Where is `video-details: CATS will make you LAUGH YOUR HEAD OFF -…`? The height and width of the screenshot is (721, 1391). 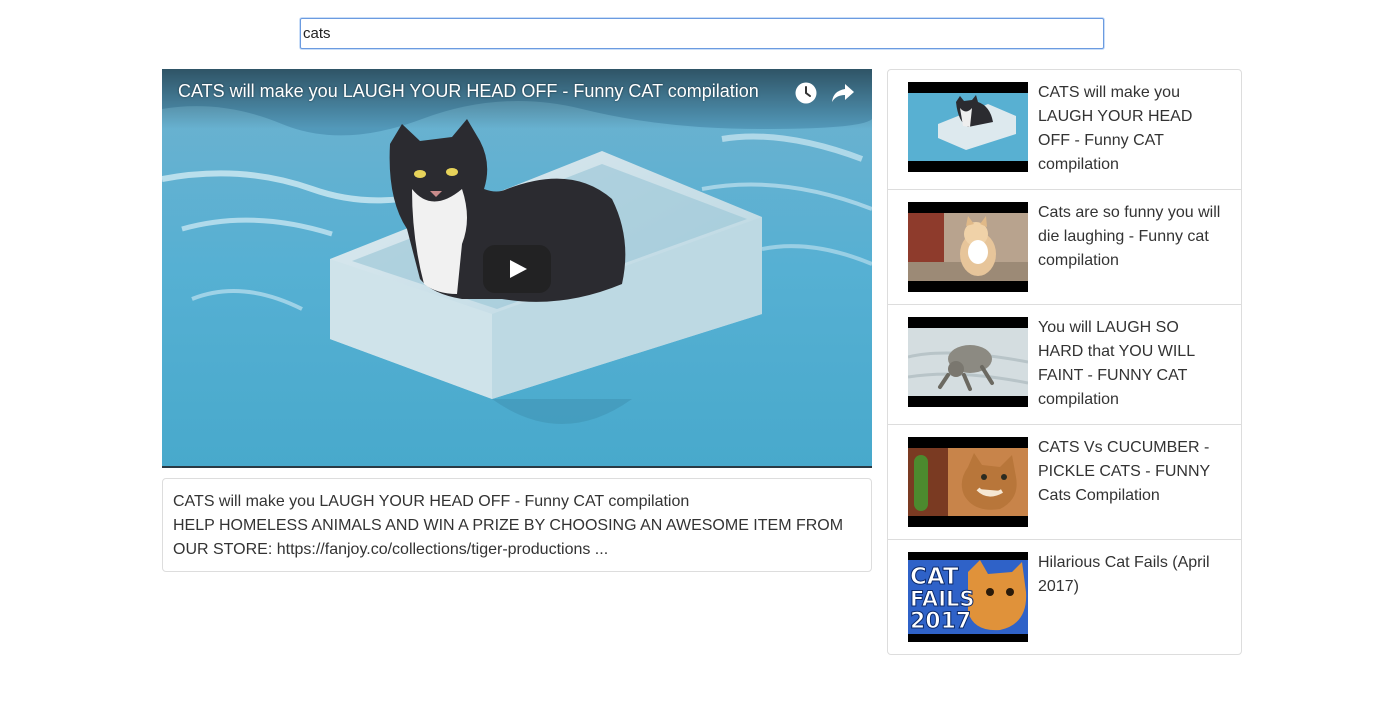
video-details: CATS will make you LAUGH YOUR HEAD OFF -… is located at coordinates (517, 525).